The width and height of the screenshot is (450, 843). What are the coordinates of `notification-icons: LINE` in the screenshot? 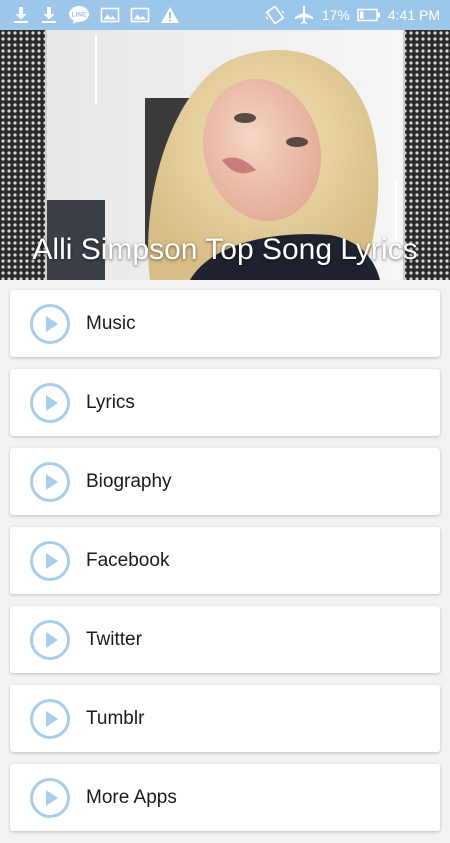 It's located at (101, 15).